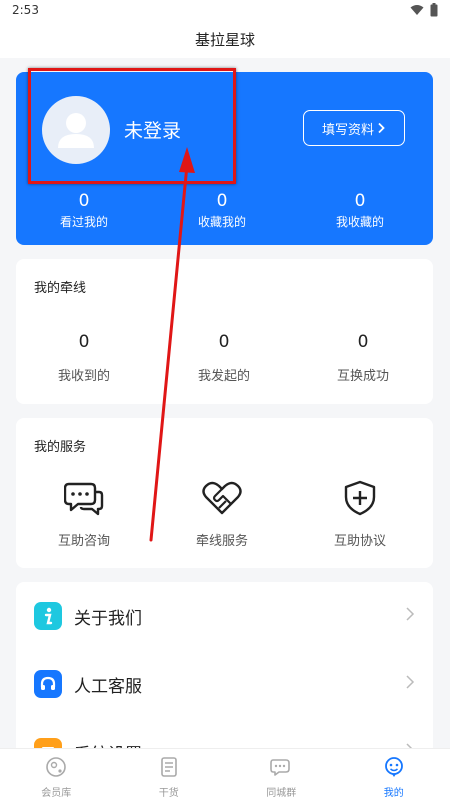  Describe the element at coordinates (222, 498) in the screenshot. I see `handshake-heart-icon` at that location.